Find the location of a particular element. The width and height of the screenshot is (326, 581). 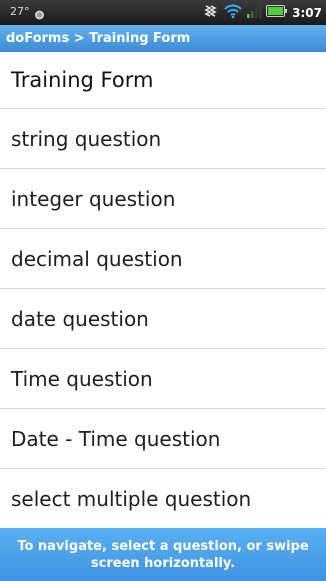

status-bar: 27° 3:07 is located at coordinates (163, 12).